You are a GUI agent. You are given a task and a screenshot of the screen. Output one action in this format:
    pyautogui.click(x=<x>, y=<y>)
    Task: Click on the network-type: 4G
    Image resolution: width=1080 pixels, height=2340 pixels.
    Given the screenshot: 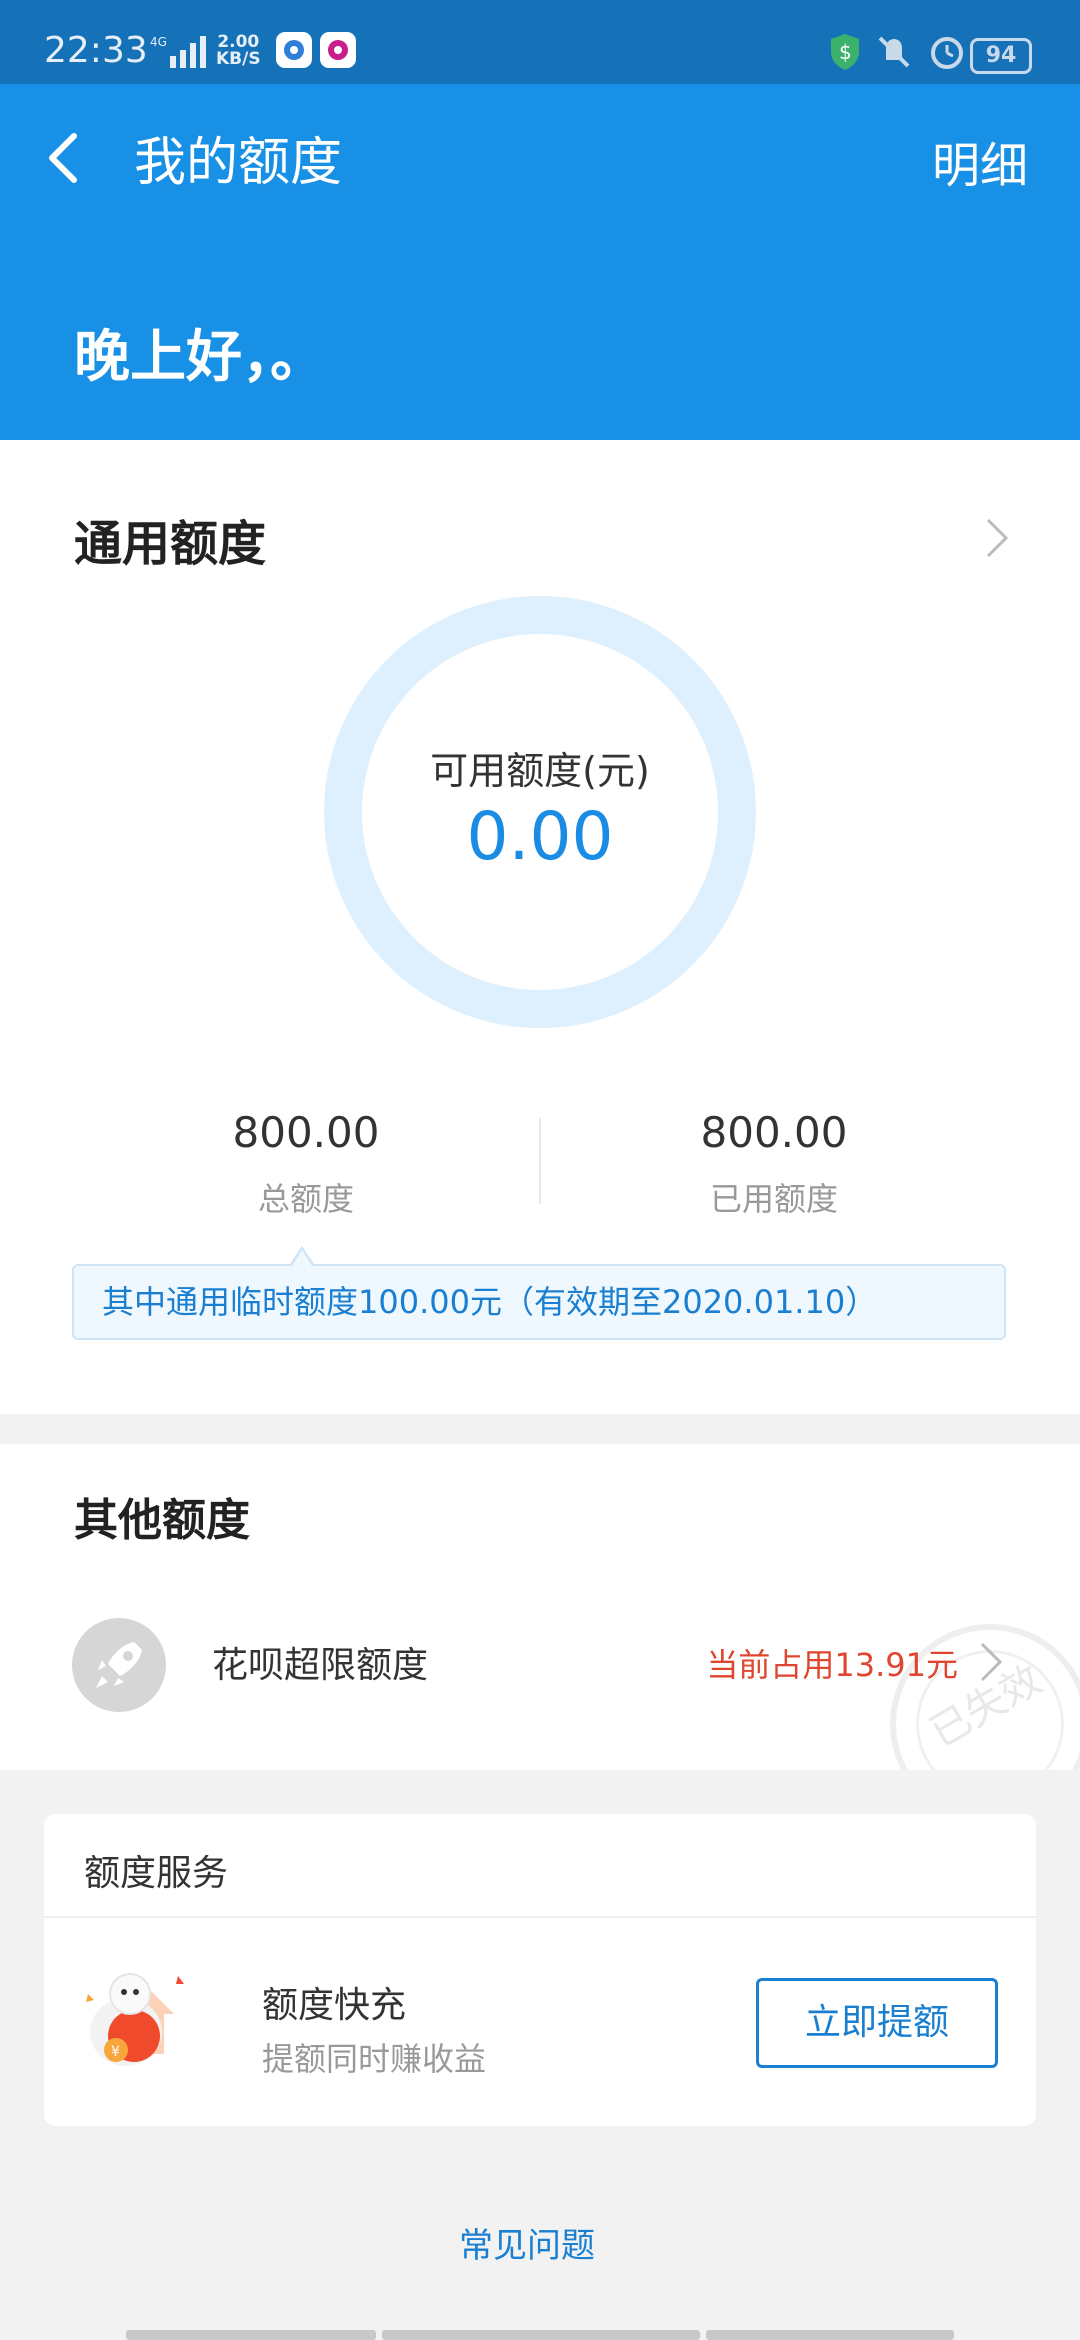 What is the action you would take?
    pyautogui.click(x=158, y=42)
    